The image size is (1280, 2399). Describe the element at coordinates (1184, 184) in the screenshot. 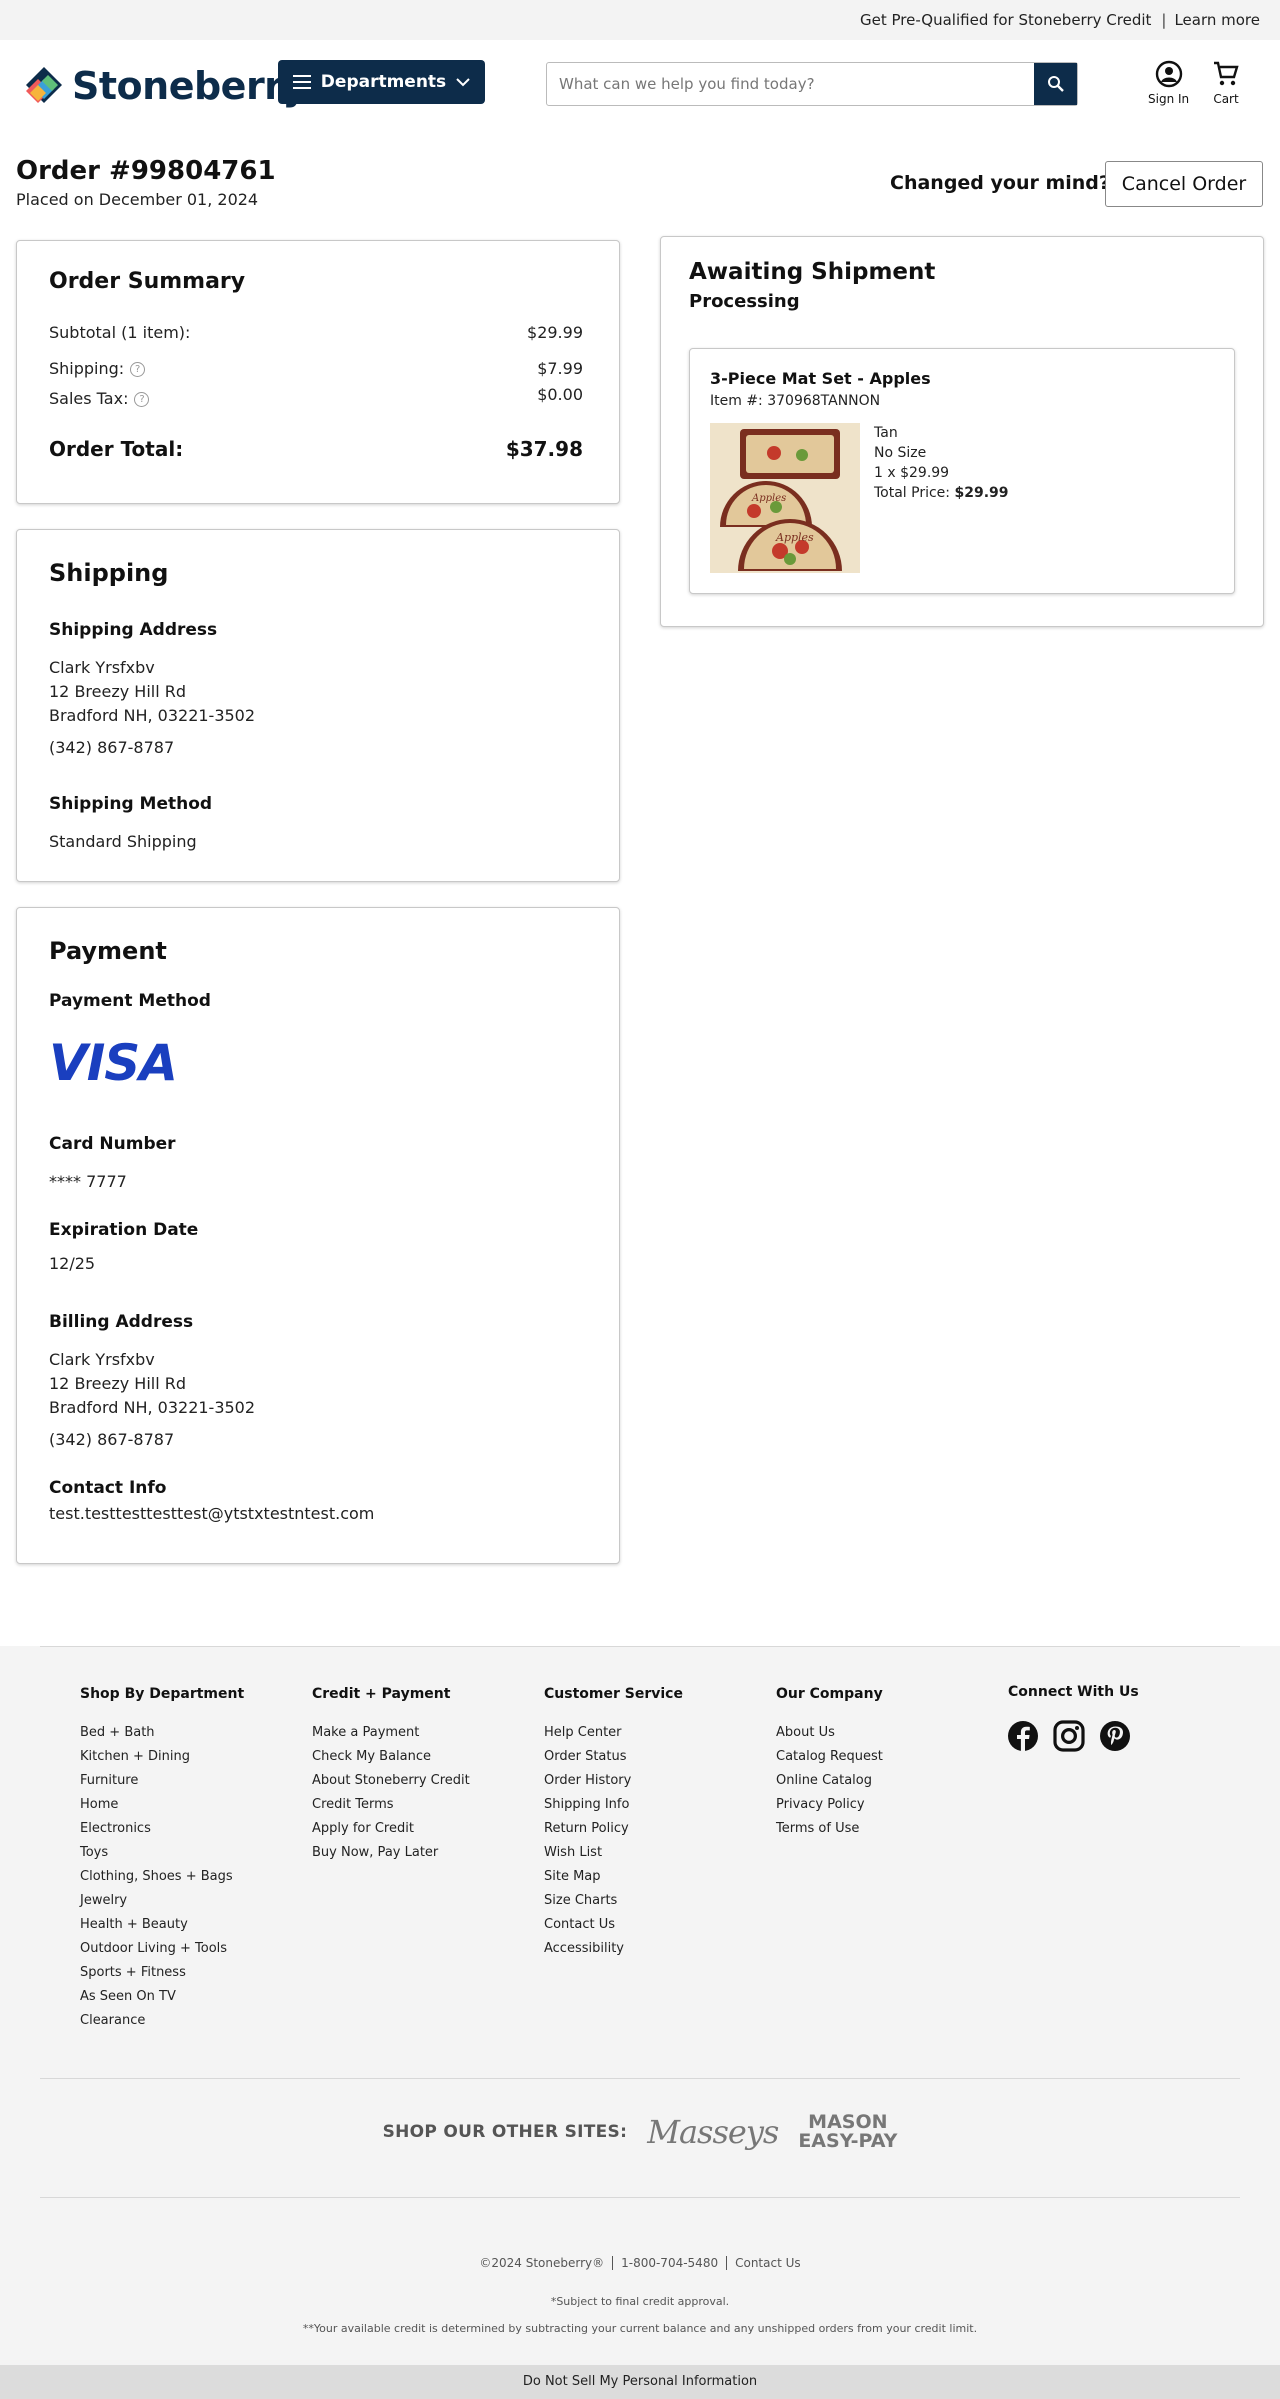

I see `cancel-order-button: Cancel Order` at that location.